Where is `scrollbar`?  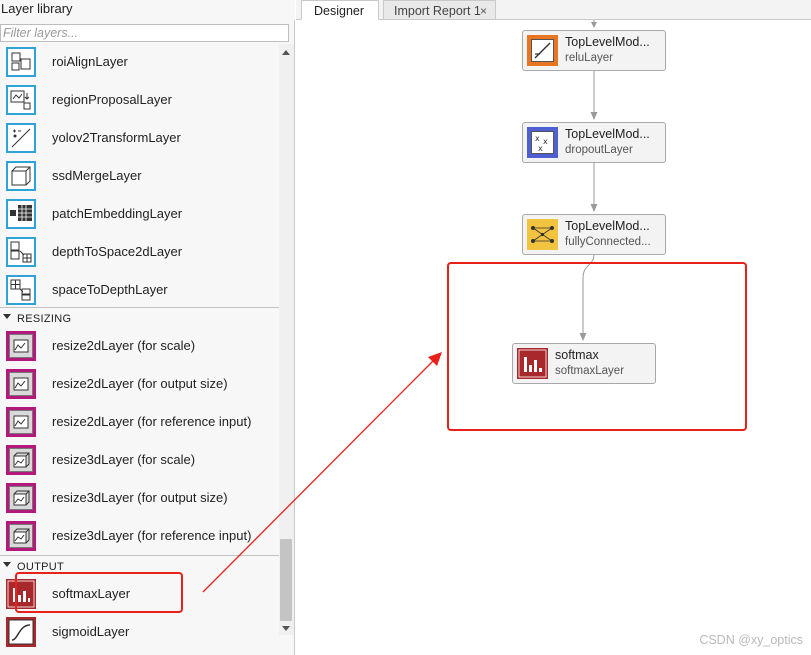
scrollbar is located at coordinates (286, 339).